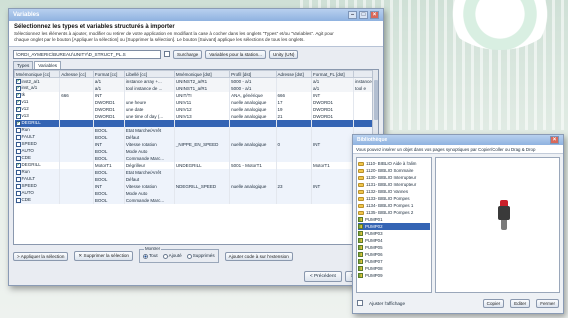 This screenshot has width=568, height=318. What do you see at coordinates (394, 240) in the screenshot?
I see `tree-item: PUMP04` at bounding box center [394, 240].